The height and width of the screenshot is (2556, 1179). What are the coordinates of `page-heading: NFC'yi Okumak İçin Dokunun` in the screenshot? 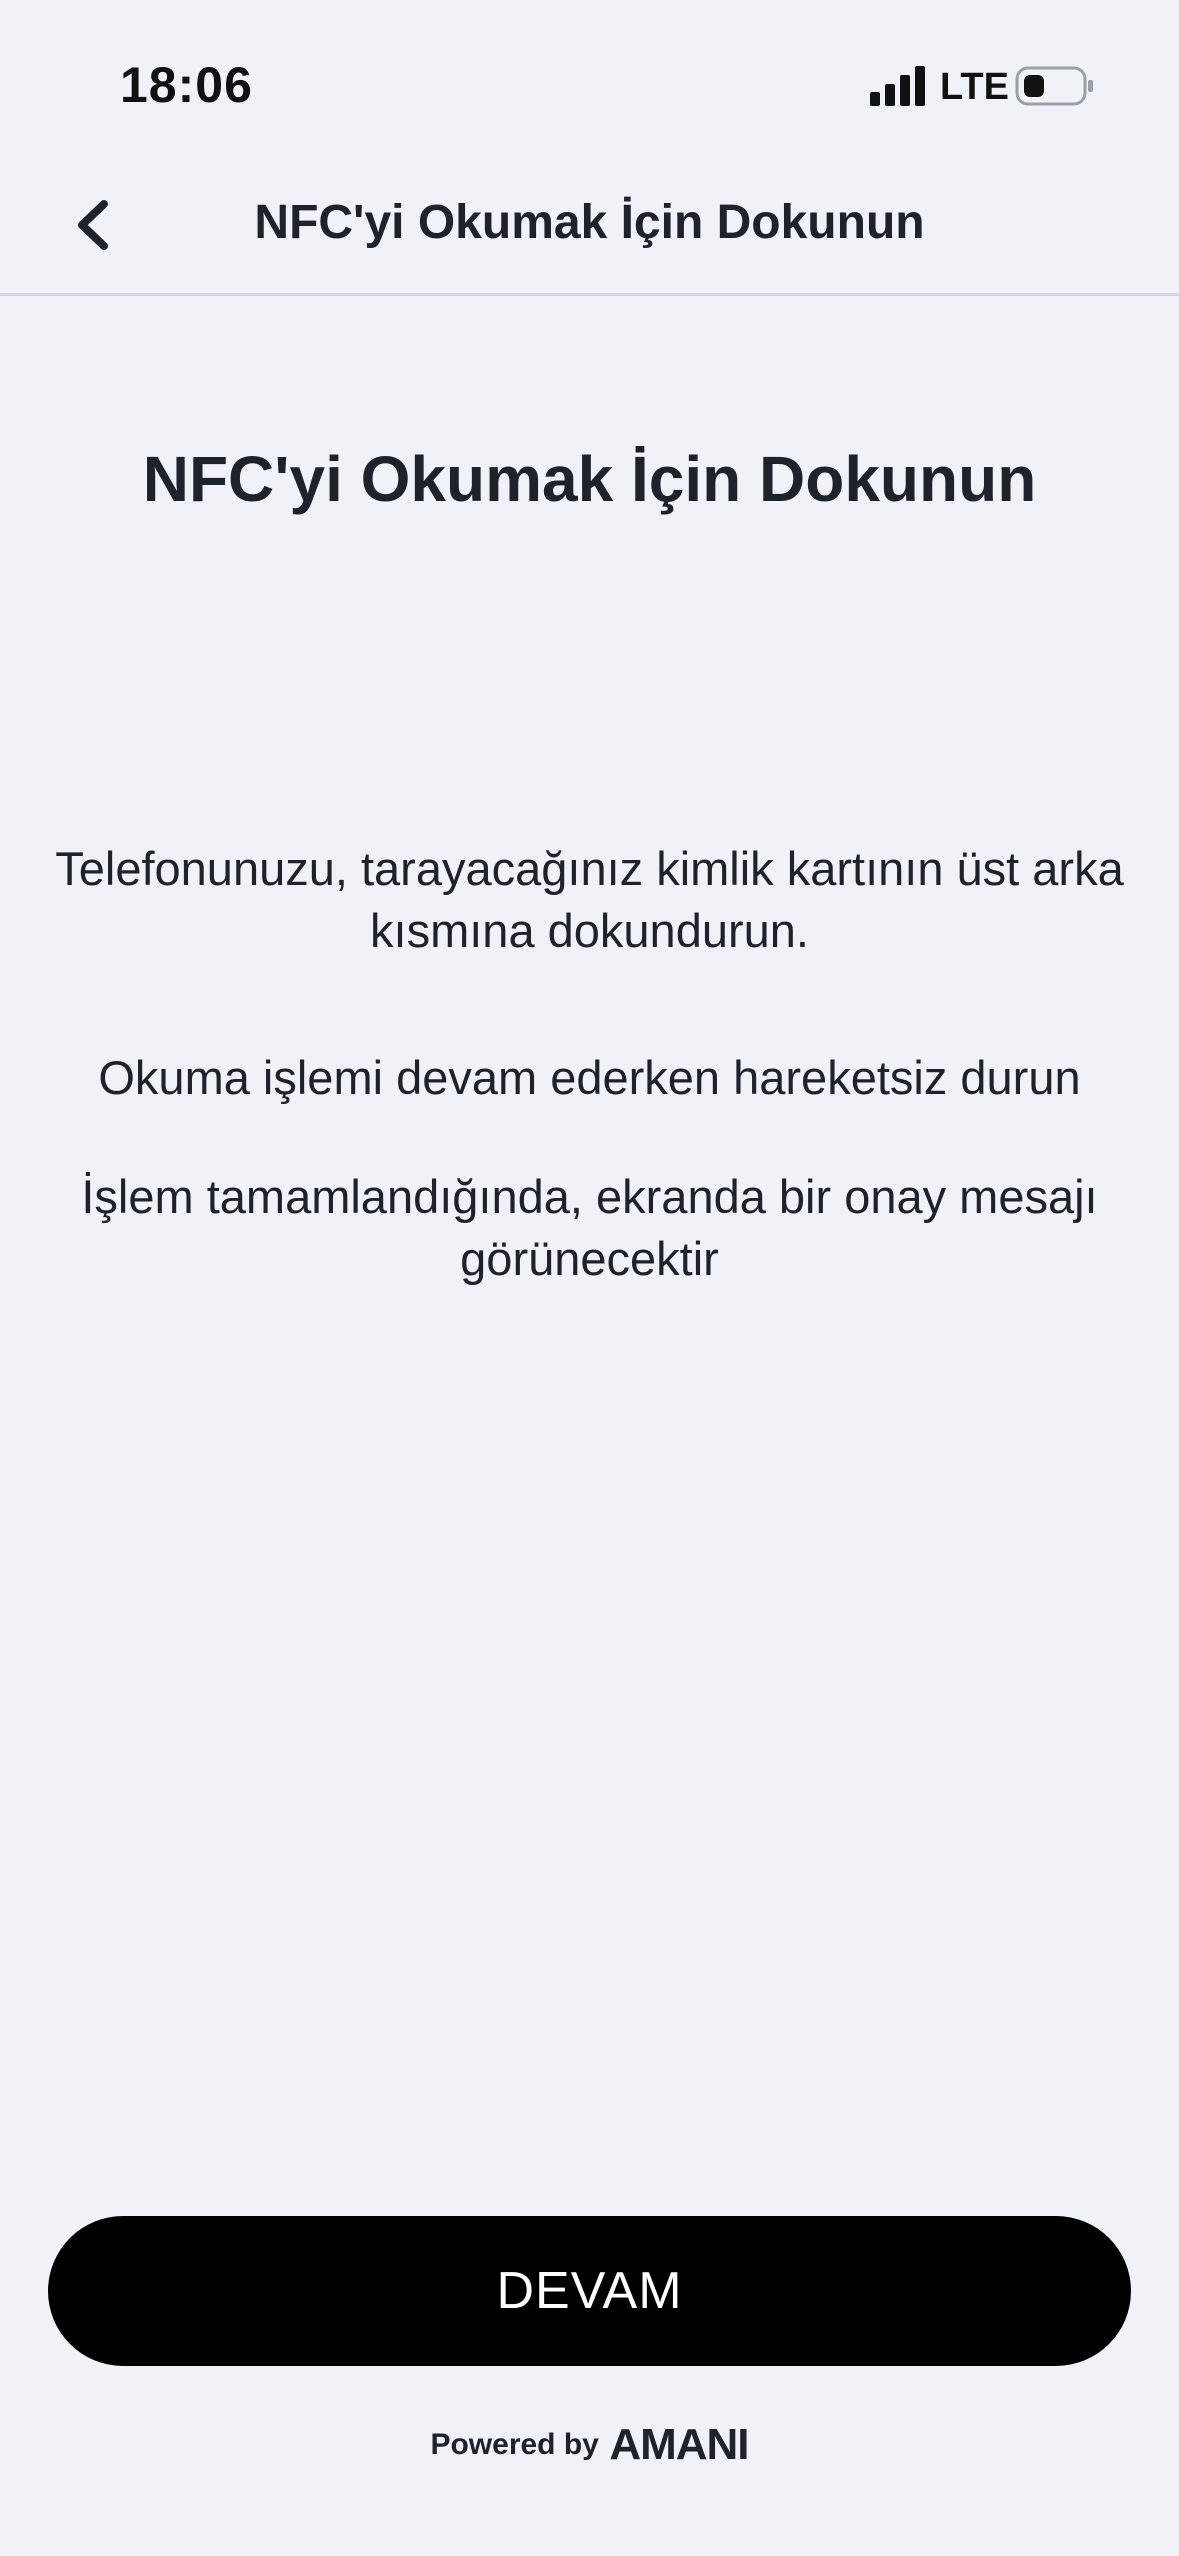 It's located at (589, 479).